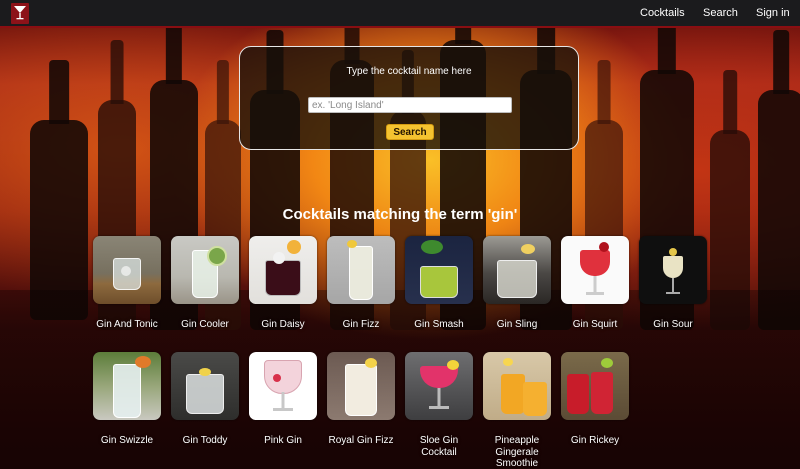  I want to click on cocktail-card: Gin Swizzle, so click(127, 399).